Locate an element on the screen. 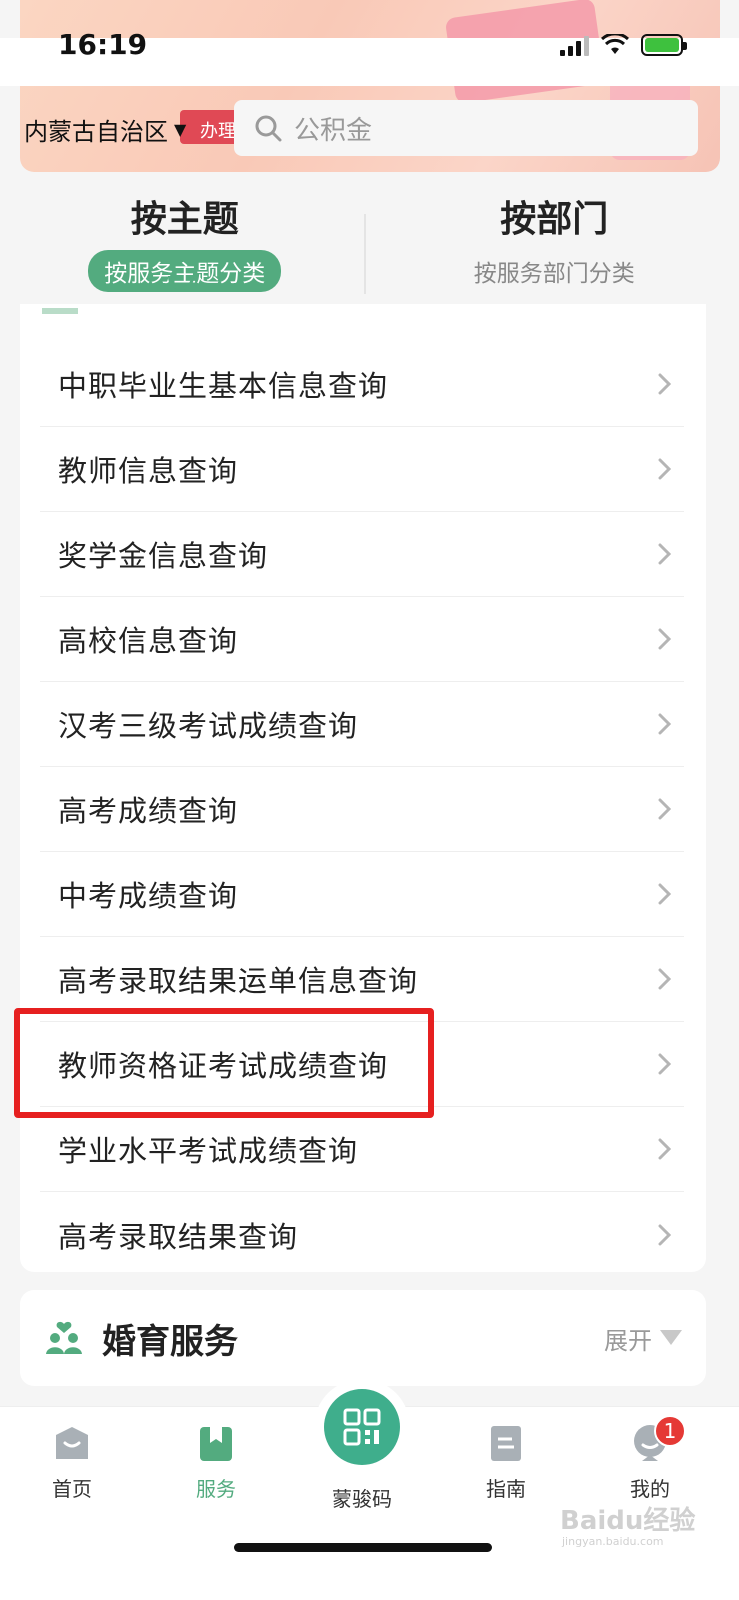 Image resolution: width=739 pixels, height=1600 pixels. region-label: 内蒙古自治区 is located at coordinates (96, 132).